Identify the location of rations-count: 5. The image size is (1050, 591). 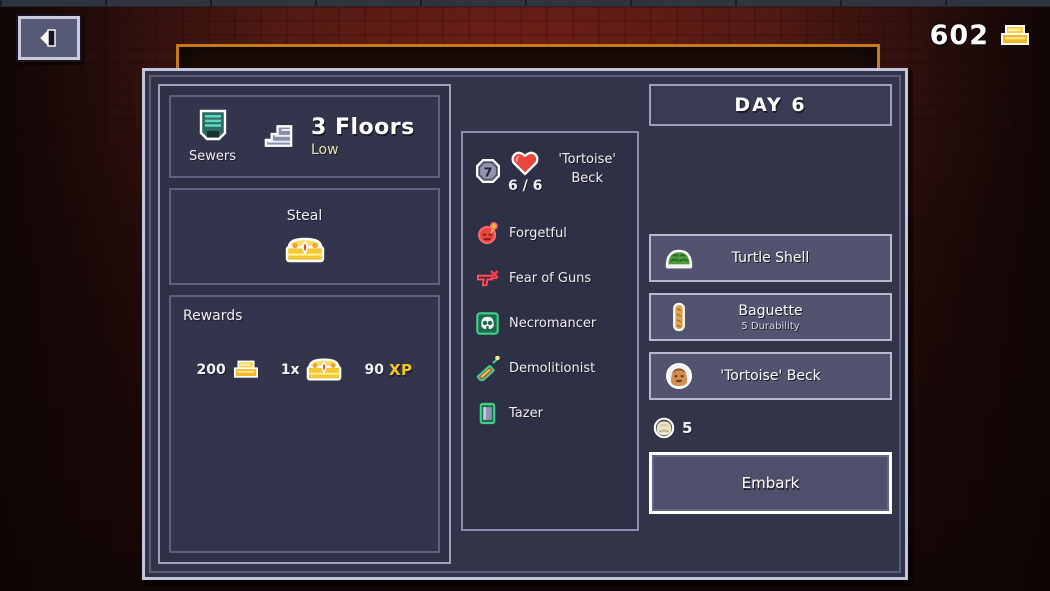
(687, 428).